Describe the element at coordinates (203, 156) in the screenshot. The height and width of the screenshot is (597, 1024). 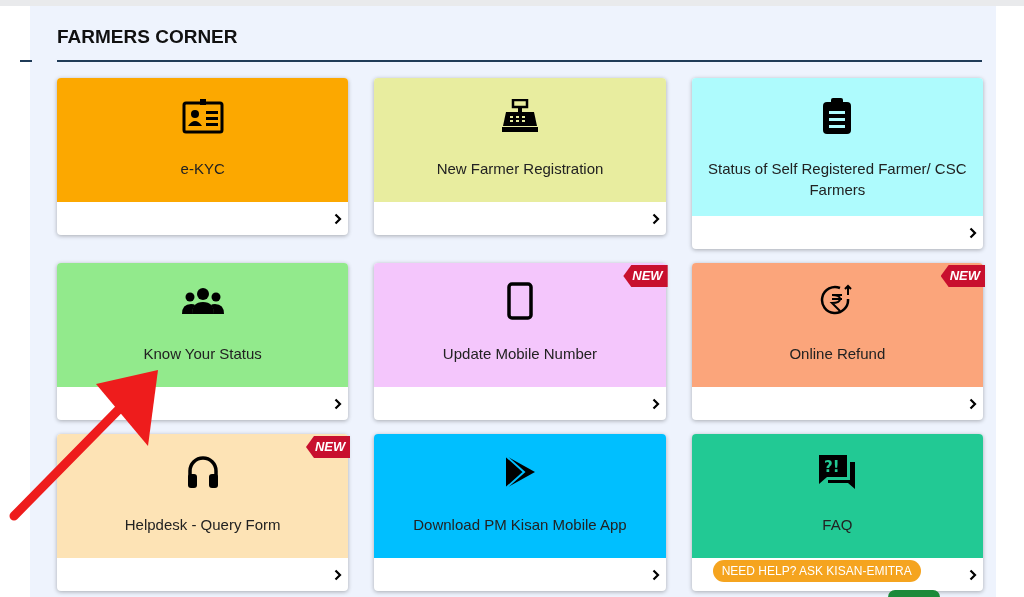
I see `service-card: e-KYC` at that location.